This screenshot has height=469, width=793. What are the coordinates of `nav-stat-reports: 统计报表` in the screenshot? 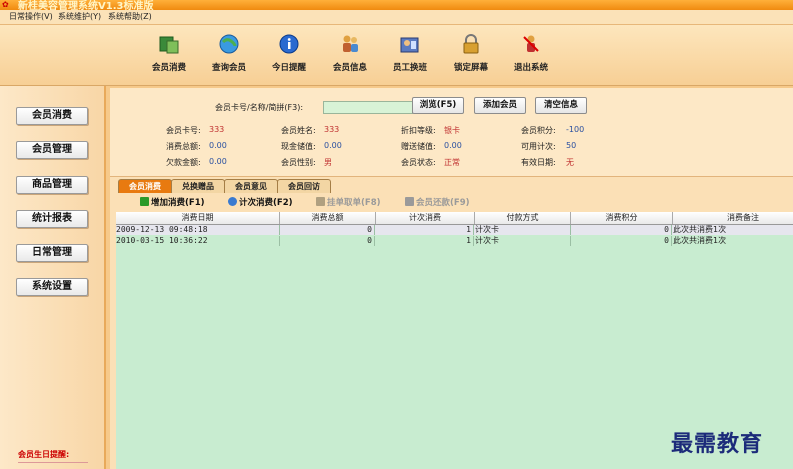 It's located at (52, 219).